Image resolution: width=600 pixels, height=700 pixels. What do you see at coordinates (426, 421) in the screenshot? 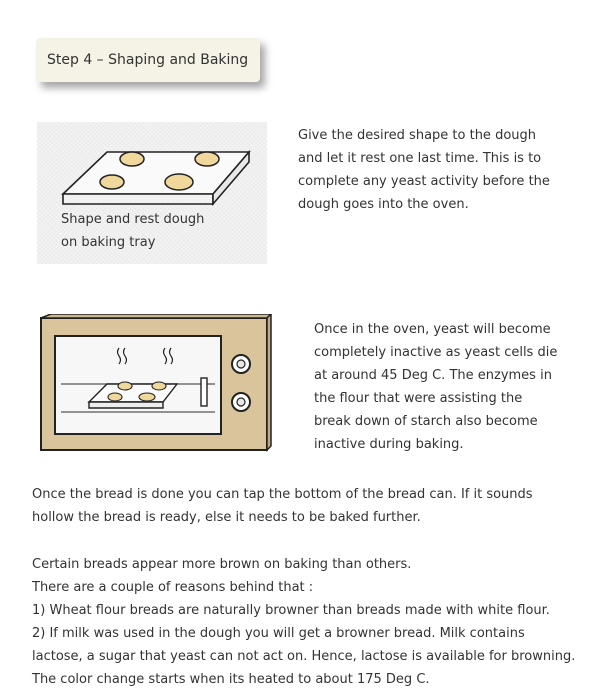
I see `paragraph-line: break down of starch also become` at bounding box center [426, 421].